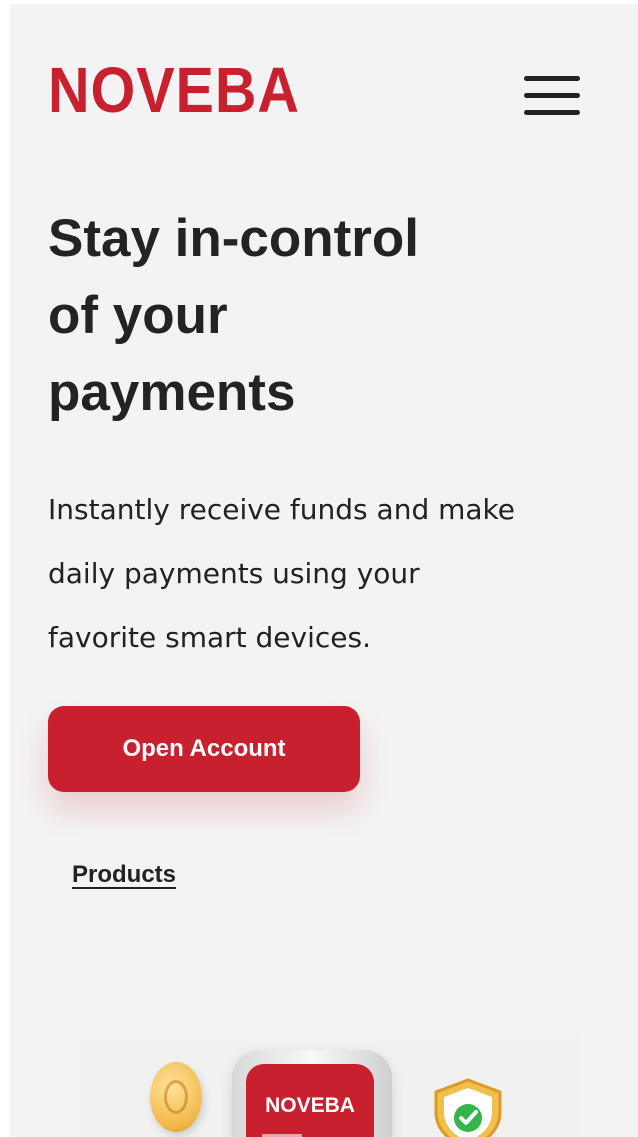 This screenshot has height=1137, width=638. What do you see at coordinates (138, 315) in the screenshot?
I see `headline-line-2: of your` at bounding box center [138, 315].